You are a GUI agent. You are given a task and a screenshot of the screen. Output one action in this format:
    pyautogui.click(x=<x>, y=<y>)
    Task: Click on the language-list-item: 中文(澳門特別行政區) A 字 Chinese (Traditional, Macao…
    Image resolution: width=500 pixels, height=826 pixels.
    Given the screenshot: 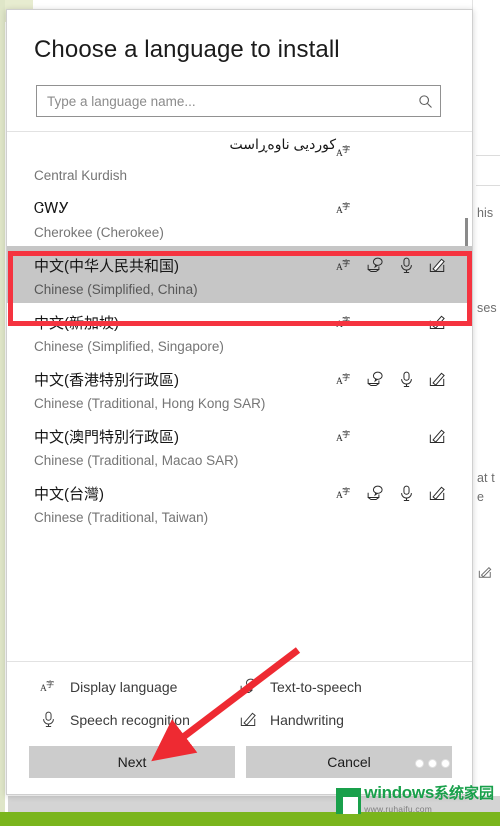 What is the action you would take?
    pyautogui.click(x=239, y=445)
    